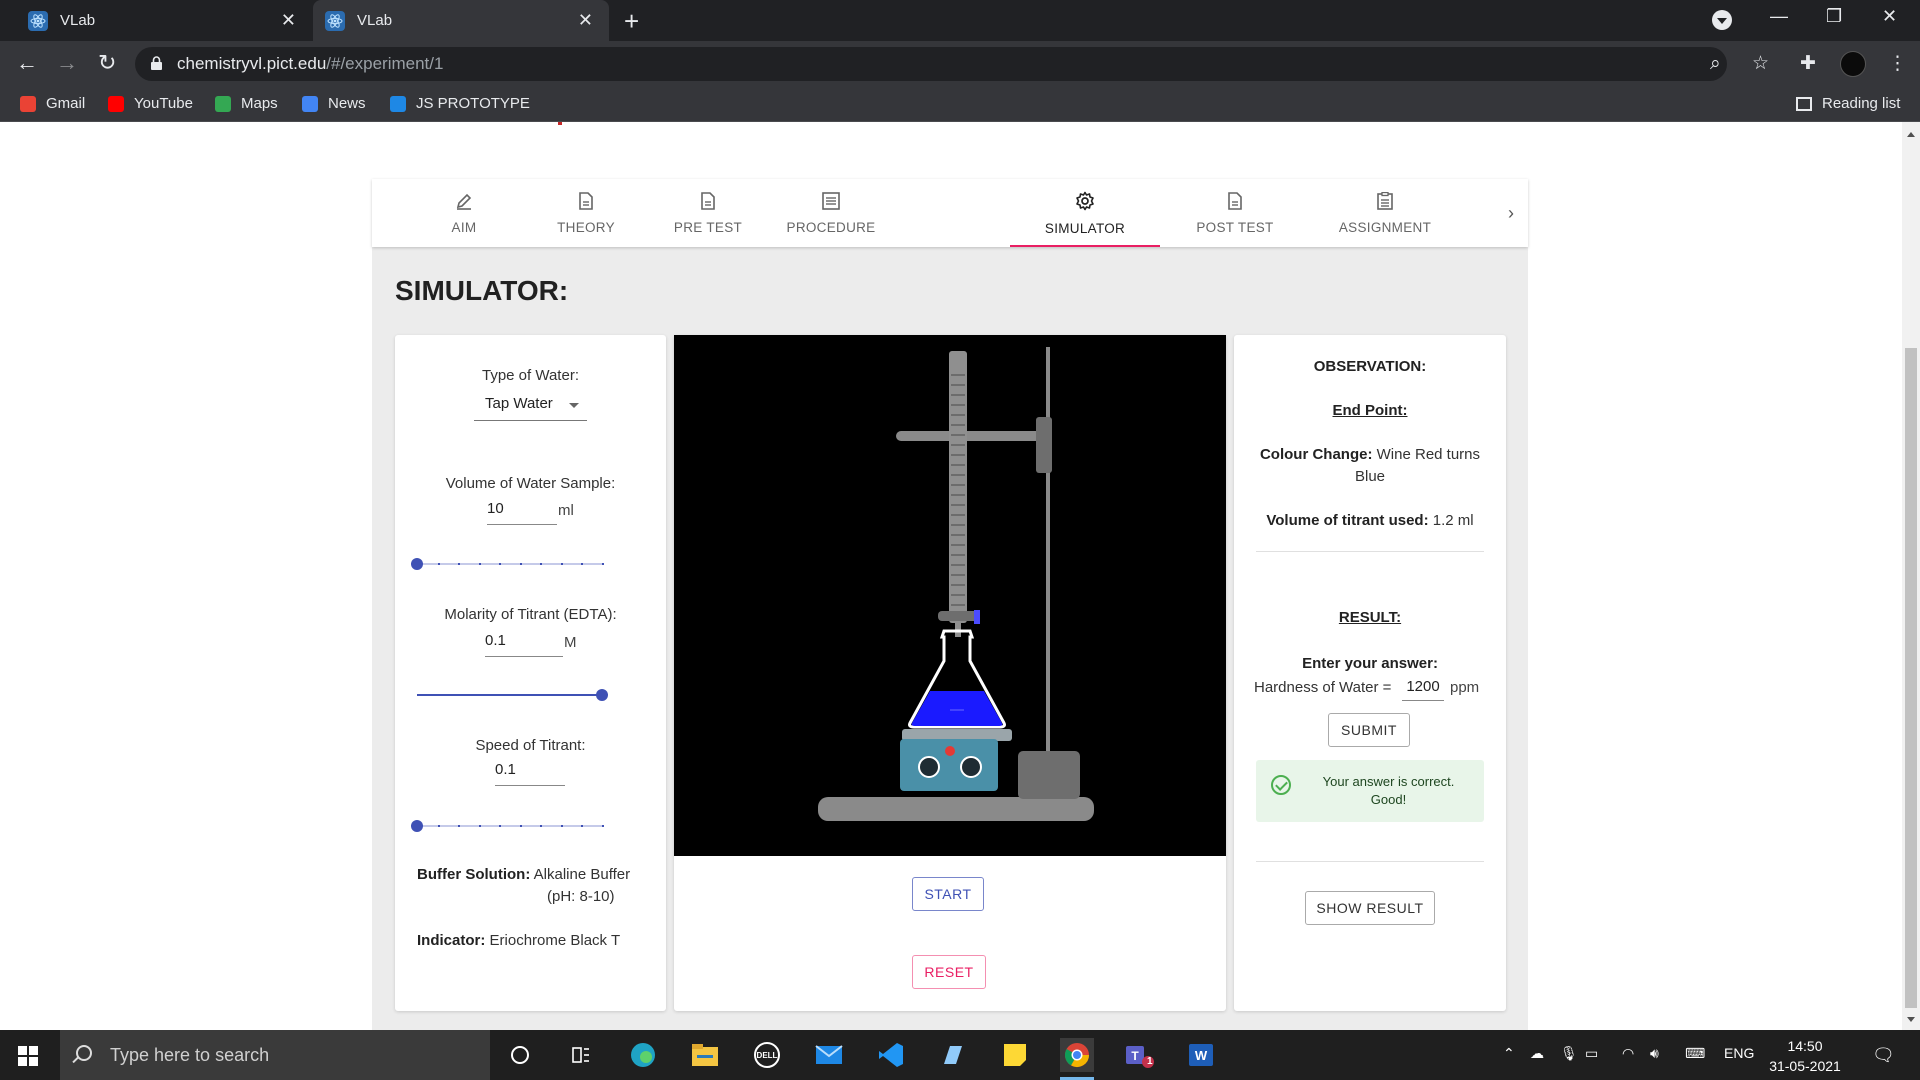 The image size is (1920, 1080). What do you see at coordinates (829, 1055) in the screenshot?
I see `mail-icon` at bounding box center [829, 1055].